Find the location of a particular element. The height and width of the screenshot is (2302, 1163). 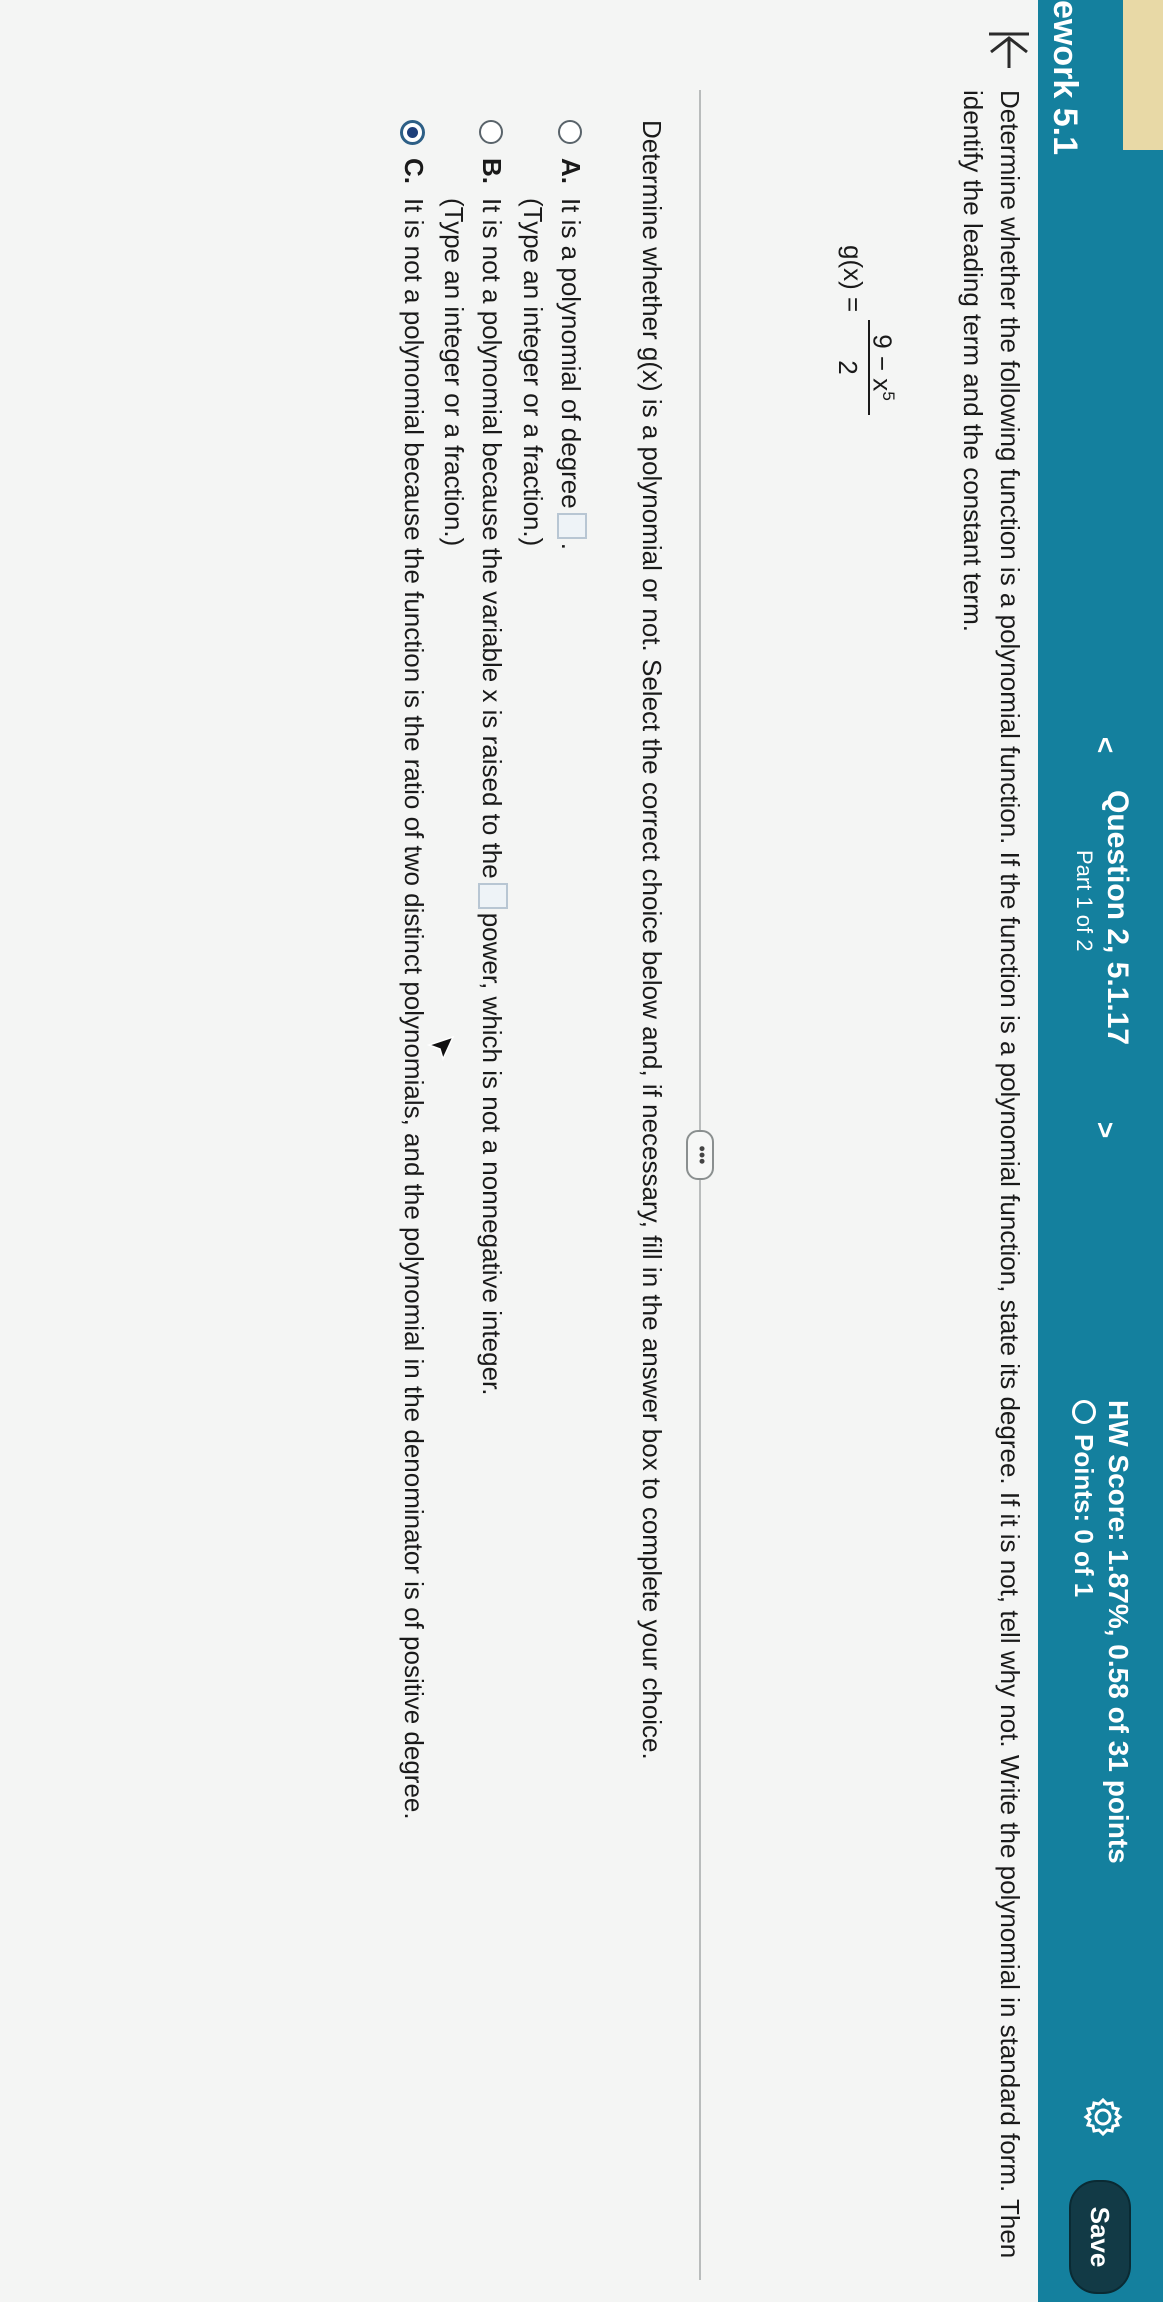

choice-b-hint: (Type an integer or a fraction.) is located at coordinates (454, 372).